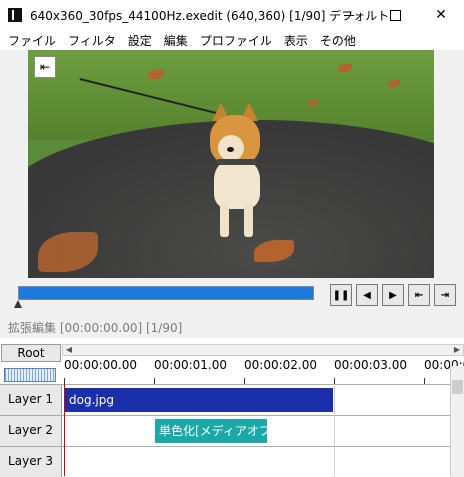 The width and height of the screenshot is (464, 477). Describe the element at coordinates (232, 328) in the screenshot. I see `extended-edit-title: 拡張編集 [00:00:00.00] [1/90]` at that location.